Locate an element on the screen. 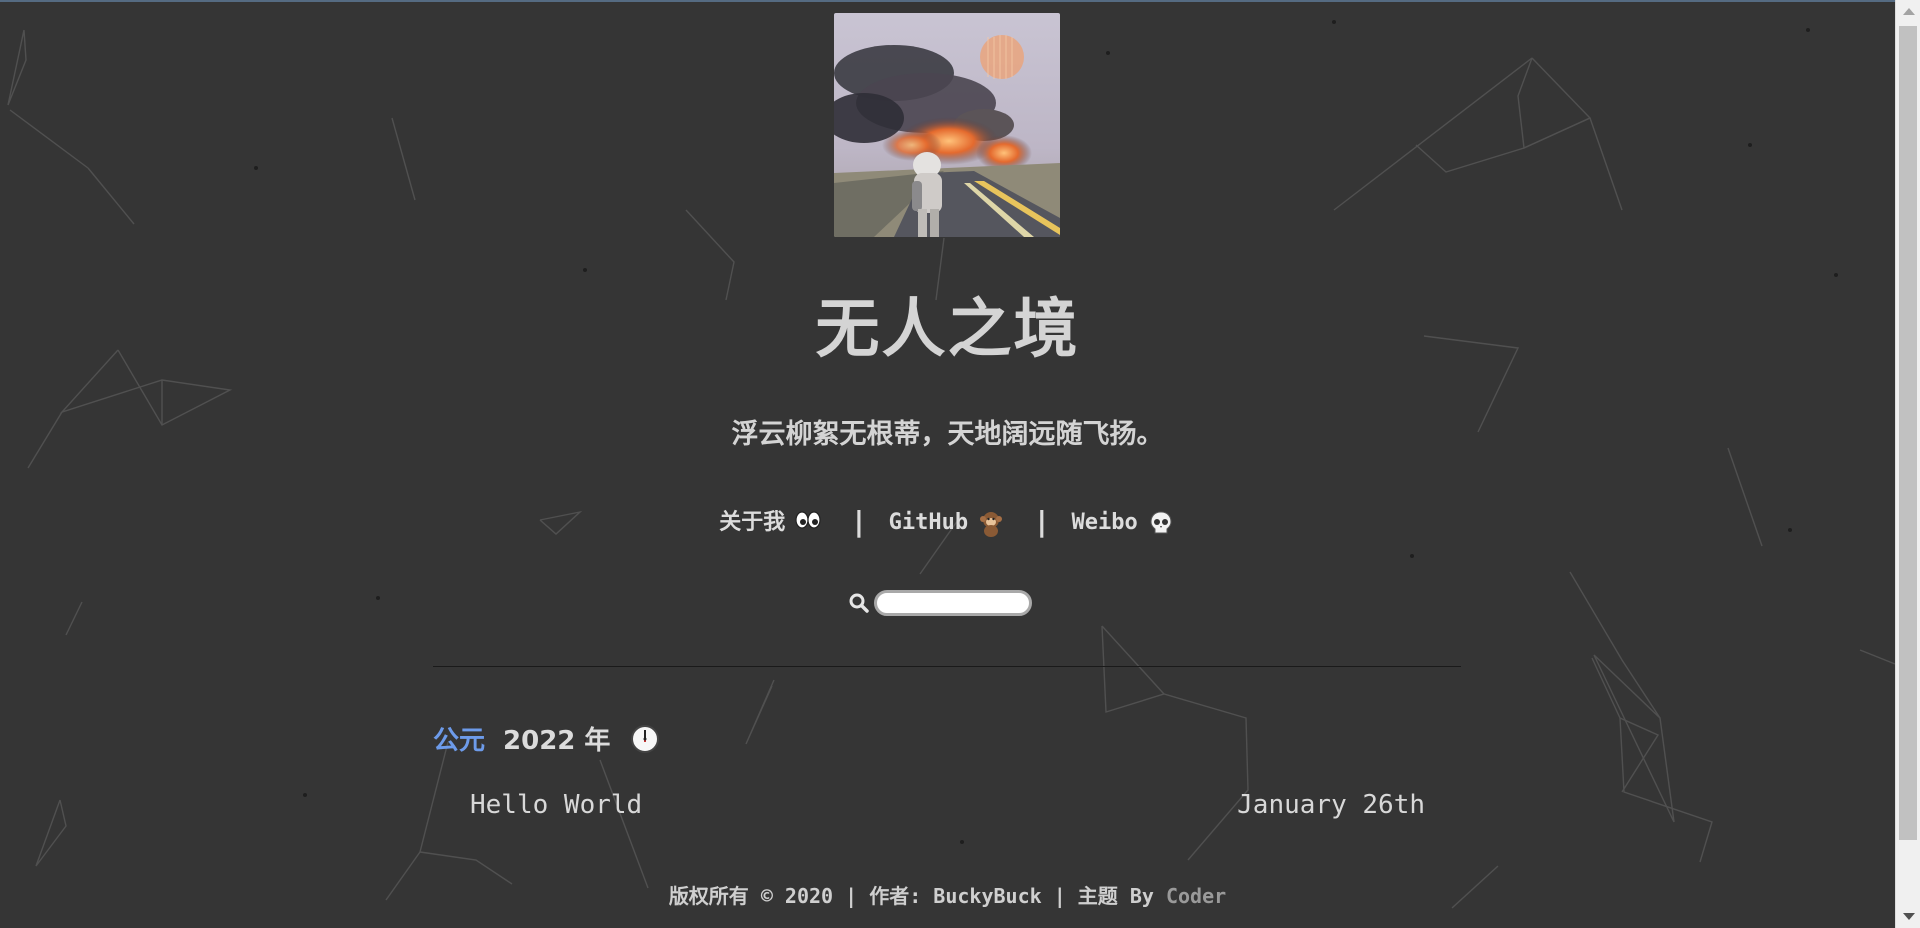 Image resolution: width=1920 pixels, height=928 pixels. nav-link-about: 关于我 is located at coordinates (771, 520).